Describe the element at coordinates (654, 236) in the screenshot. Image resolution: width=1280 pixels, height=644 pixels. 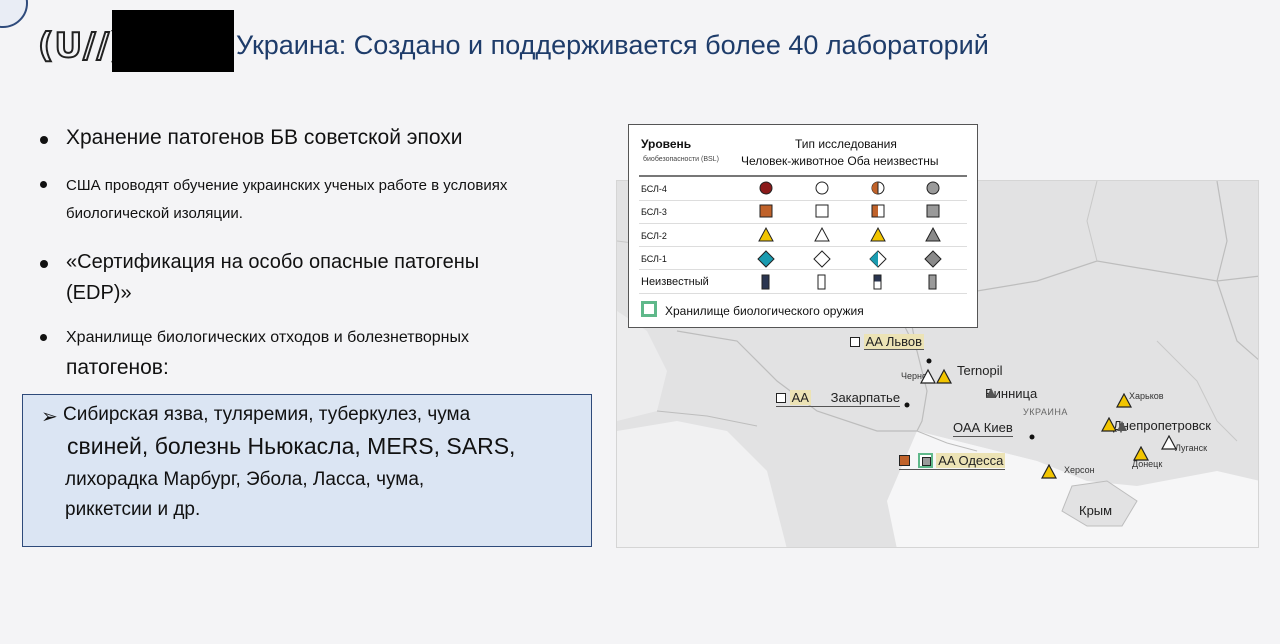
I see `legend-row-label: БСЛ-2` at that location.